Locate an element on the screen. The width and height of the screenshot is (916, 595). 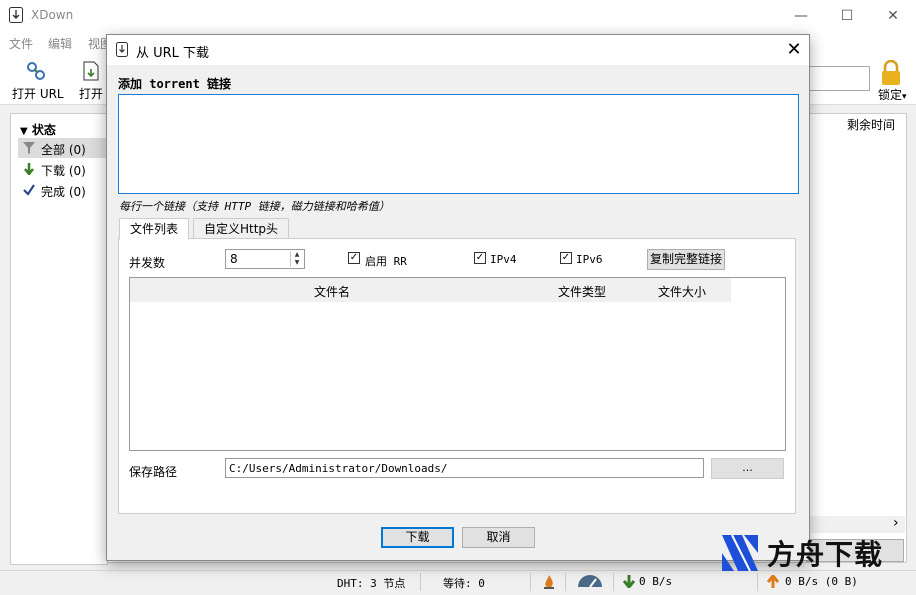
copy-full-link-button: 复制完整链接 is located at coordinates (686, 259).